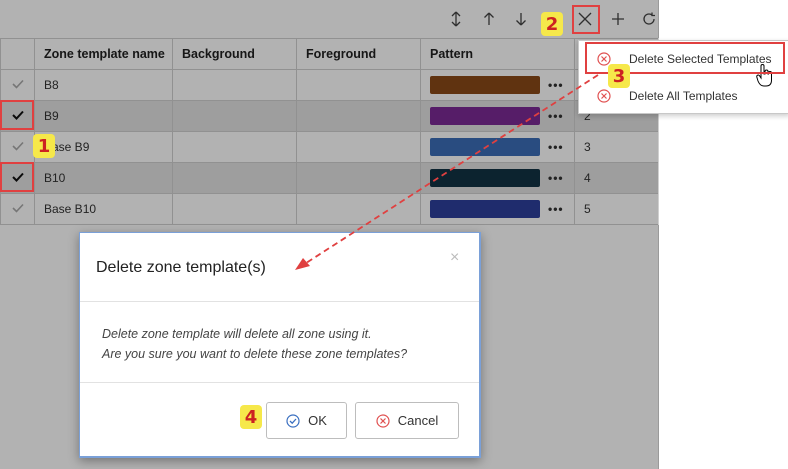 This screenshot has height=469, width=788. I want to click on step-badge: 2, so click(552, 24).